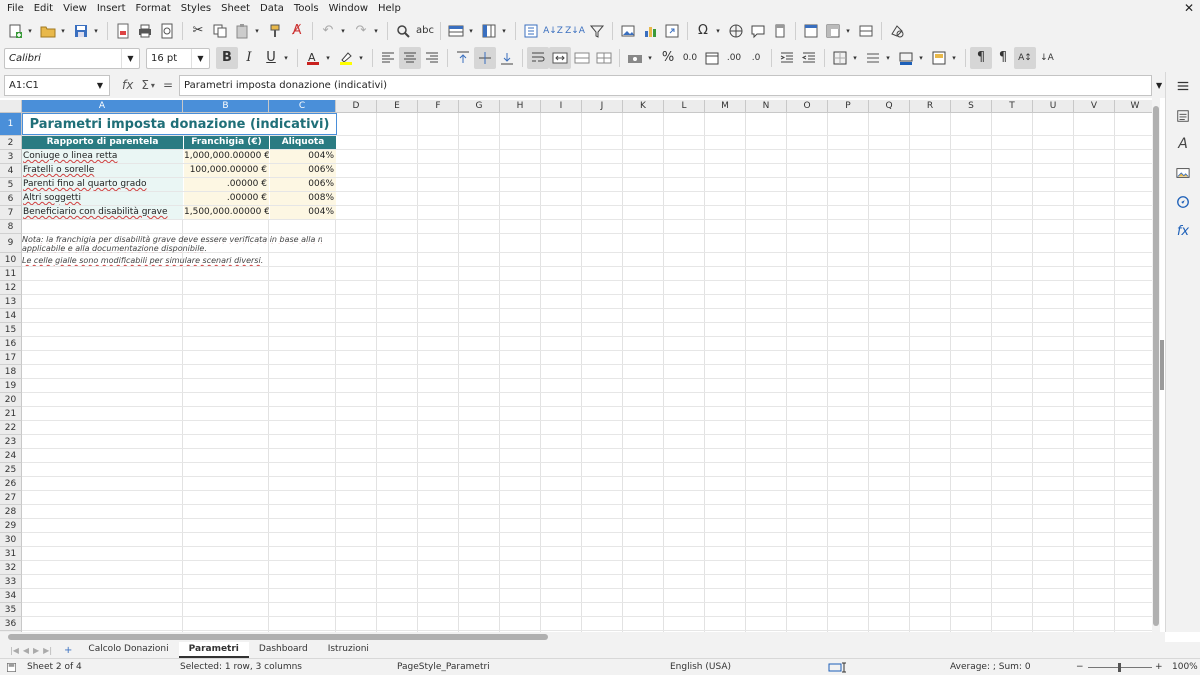 The width and height of the screenshot is (1200, 675). What do you see at coordinates (11, 213) in the screenshot?
I see `row-header-7: 7` at bounding box center [11, 213].